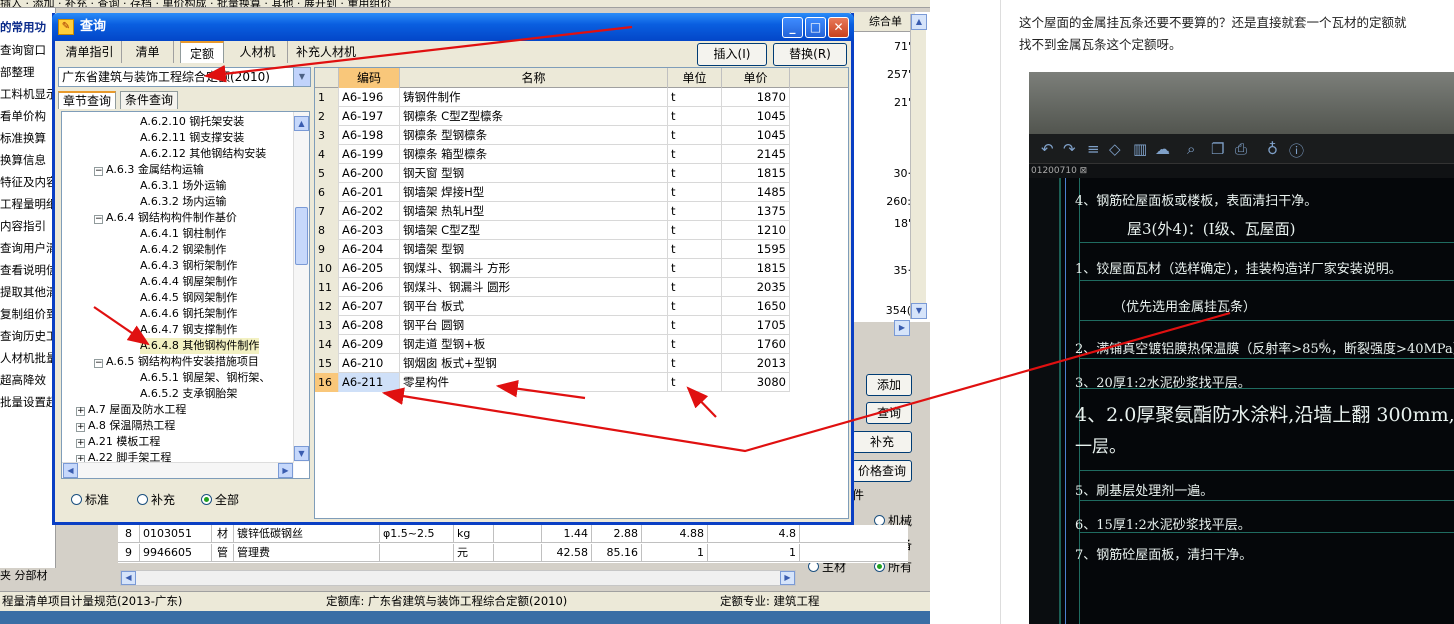 Image resolution: width=1454 pixels, height=624 pixels. What do you see at coordinates (90, 52) in the screenshot?
I see `tab-bill-guide: 清单指引` at bounding box center [90, 52].